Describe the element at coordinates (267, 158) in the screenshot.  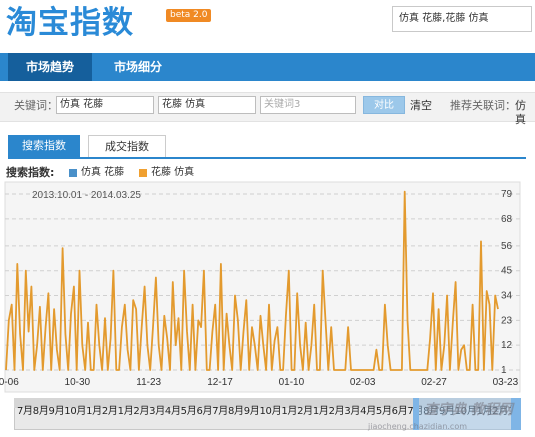
I see `tab-underline` at that location.